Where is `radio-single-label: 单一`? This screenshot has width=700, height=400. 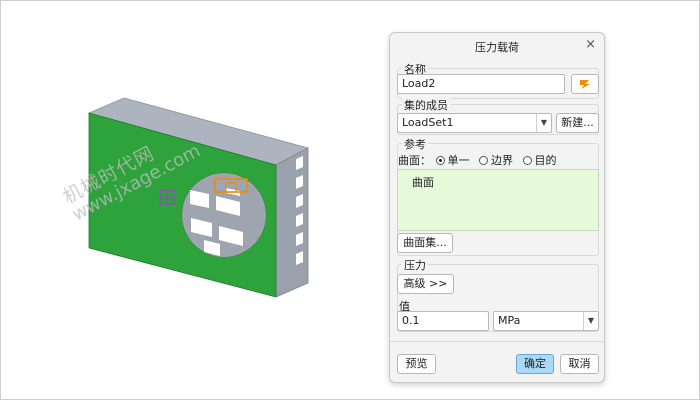
radio-single-label: 单一 is located at coordinates (458, 160).